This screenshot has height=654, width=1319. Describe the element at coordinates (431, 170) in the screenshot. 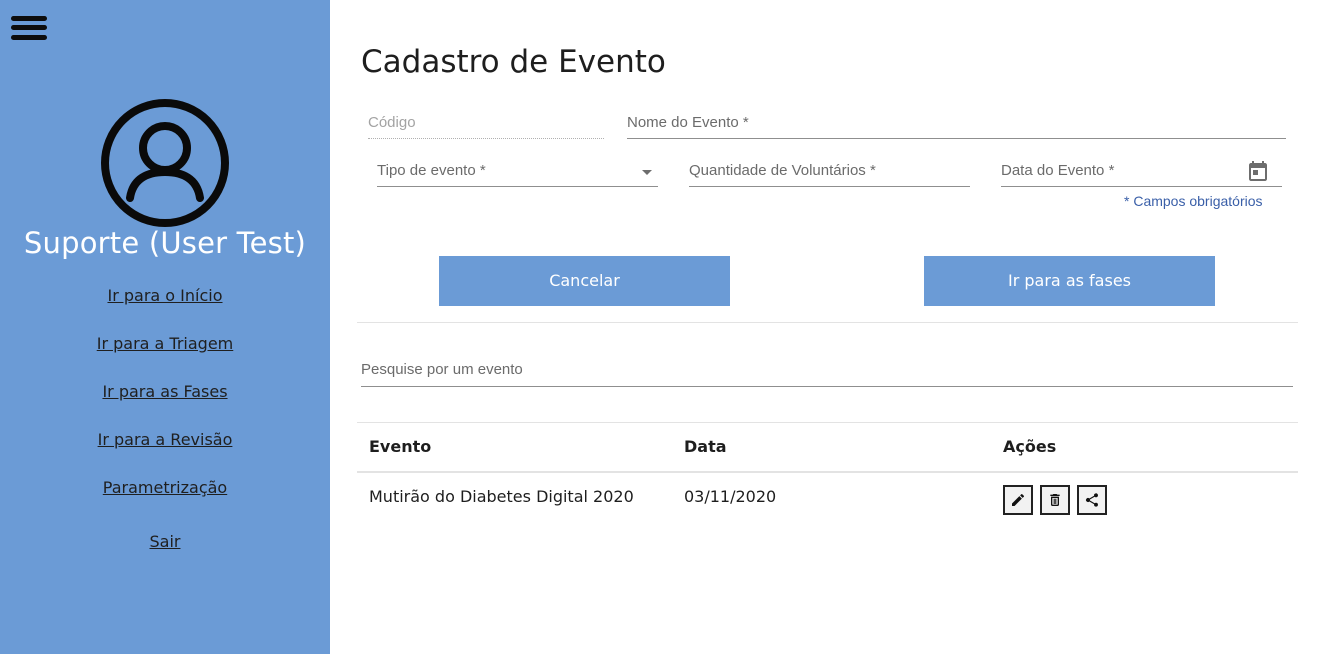

I see `tipo-evento-placeholder: Tipo de evento *` at that location.